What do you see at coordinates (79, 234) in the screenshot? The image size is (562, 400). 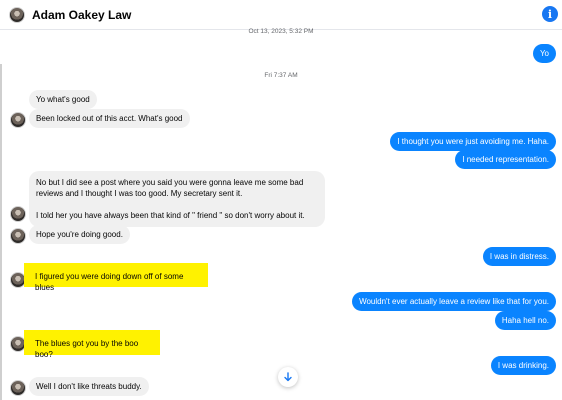 I see `message-incoming: Hope you're doing good.` at bounding box center [79, 234].